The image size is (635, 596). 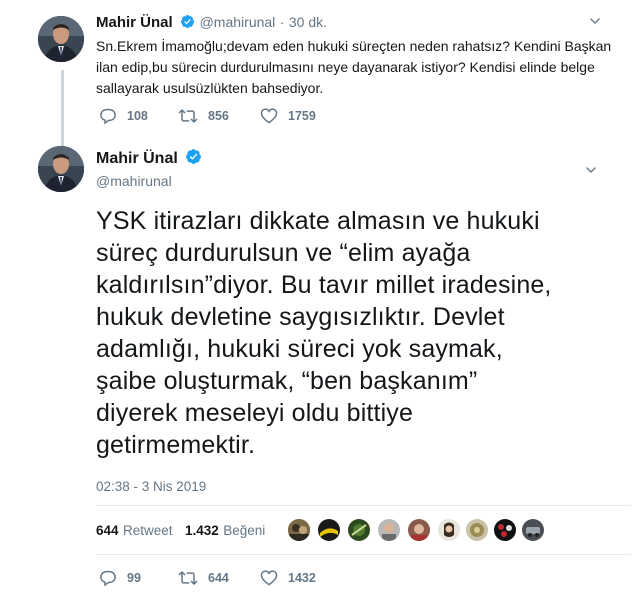 What do you see at coordinates (254, 413) in the screenshot?
I see `text-line: diyerek meseleyi oldu bittiye` at bounding box center [254, 413].